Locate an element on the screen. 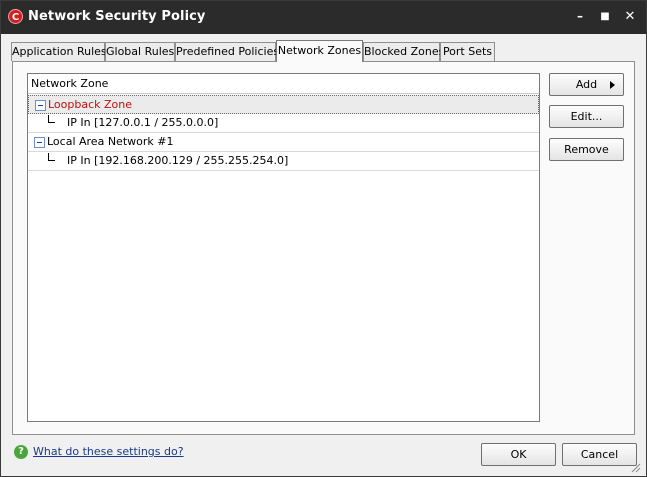  zone-ip-entry: IP In [127.0.0.1 / 255.0.0.0] is located at coordinates (143, 122).